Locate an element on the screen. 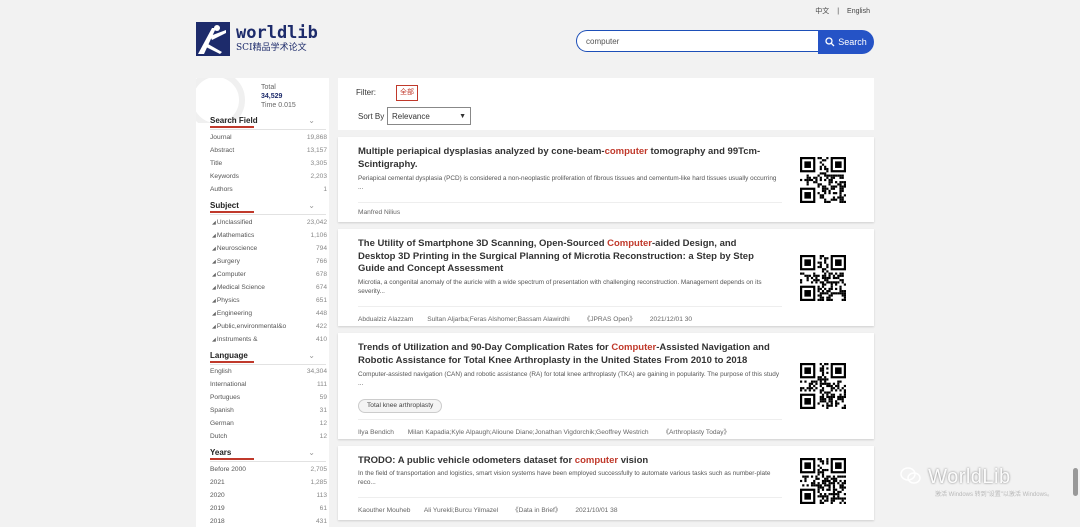 The width and height of the screenshot is (1080, 527). journal-link: 《Data in Brief》 is located at coordinates (536, 510).